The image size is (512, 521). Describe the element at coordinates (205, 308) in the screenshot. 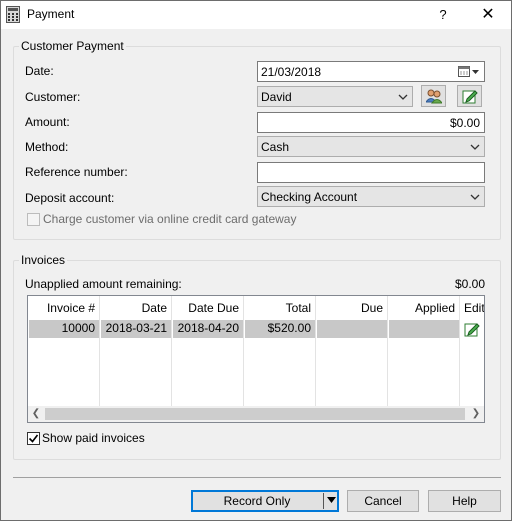

I see `column-header: Date Due` at that location.